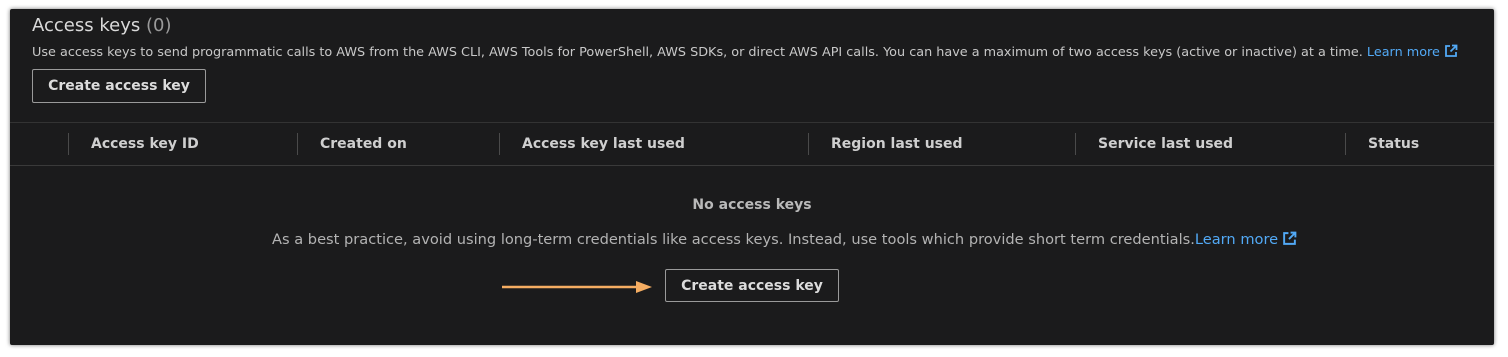 Image resolution: width=1508 pixels, height=357 pixels. Describe the element at coordinates (1393, 144) in the screenshot. I see `column-status: Status` at that location.